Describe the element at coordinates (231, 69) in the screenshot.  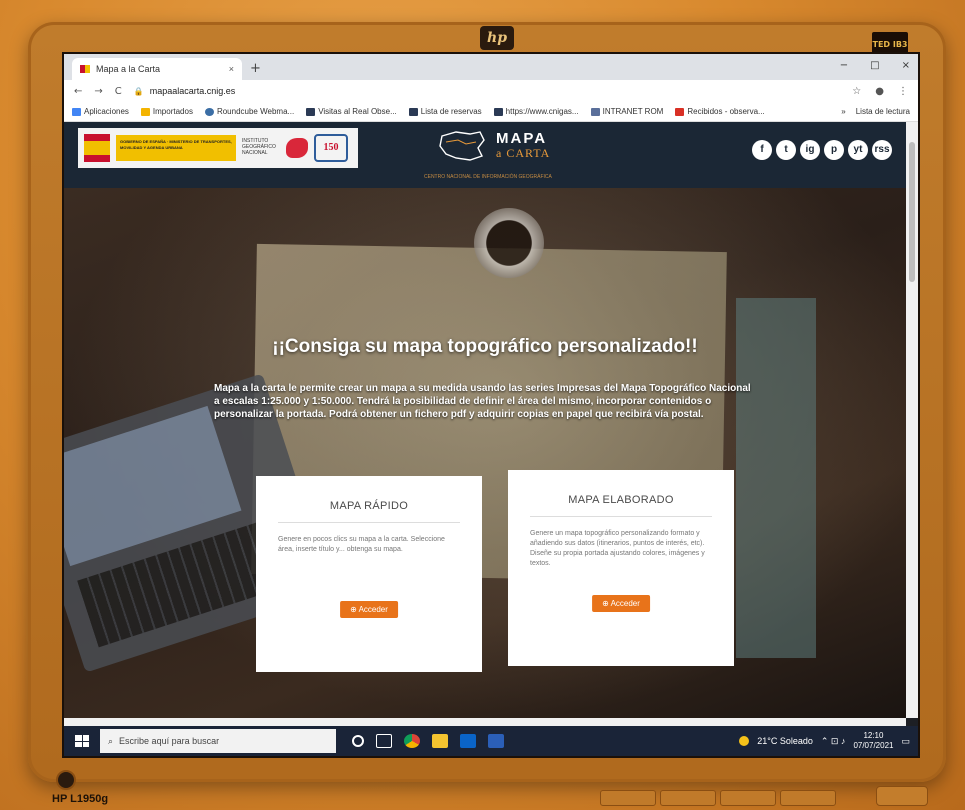
I see `tab-close-icon: ×` at that location.